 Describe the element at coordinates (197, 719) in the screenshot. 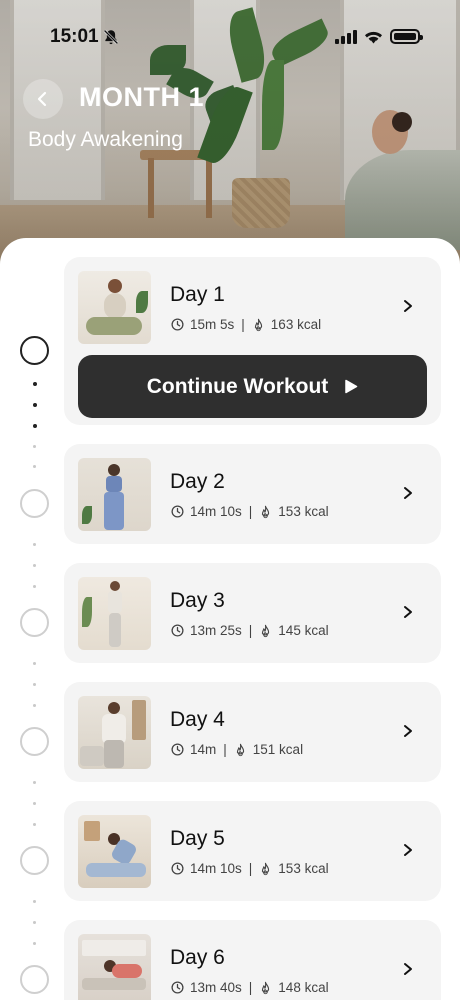

I see `day-label: Day 4` at that location.